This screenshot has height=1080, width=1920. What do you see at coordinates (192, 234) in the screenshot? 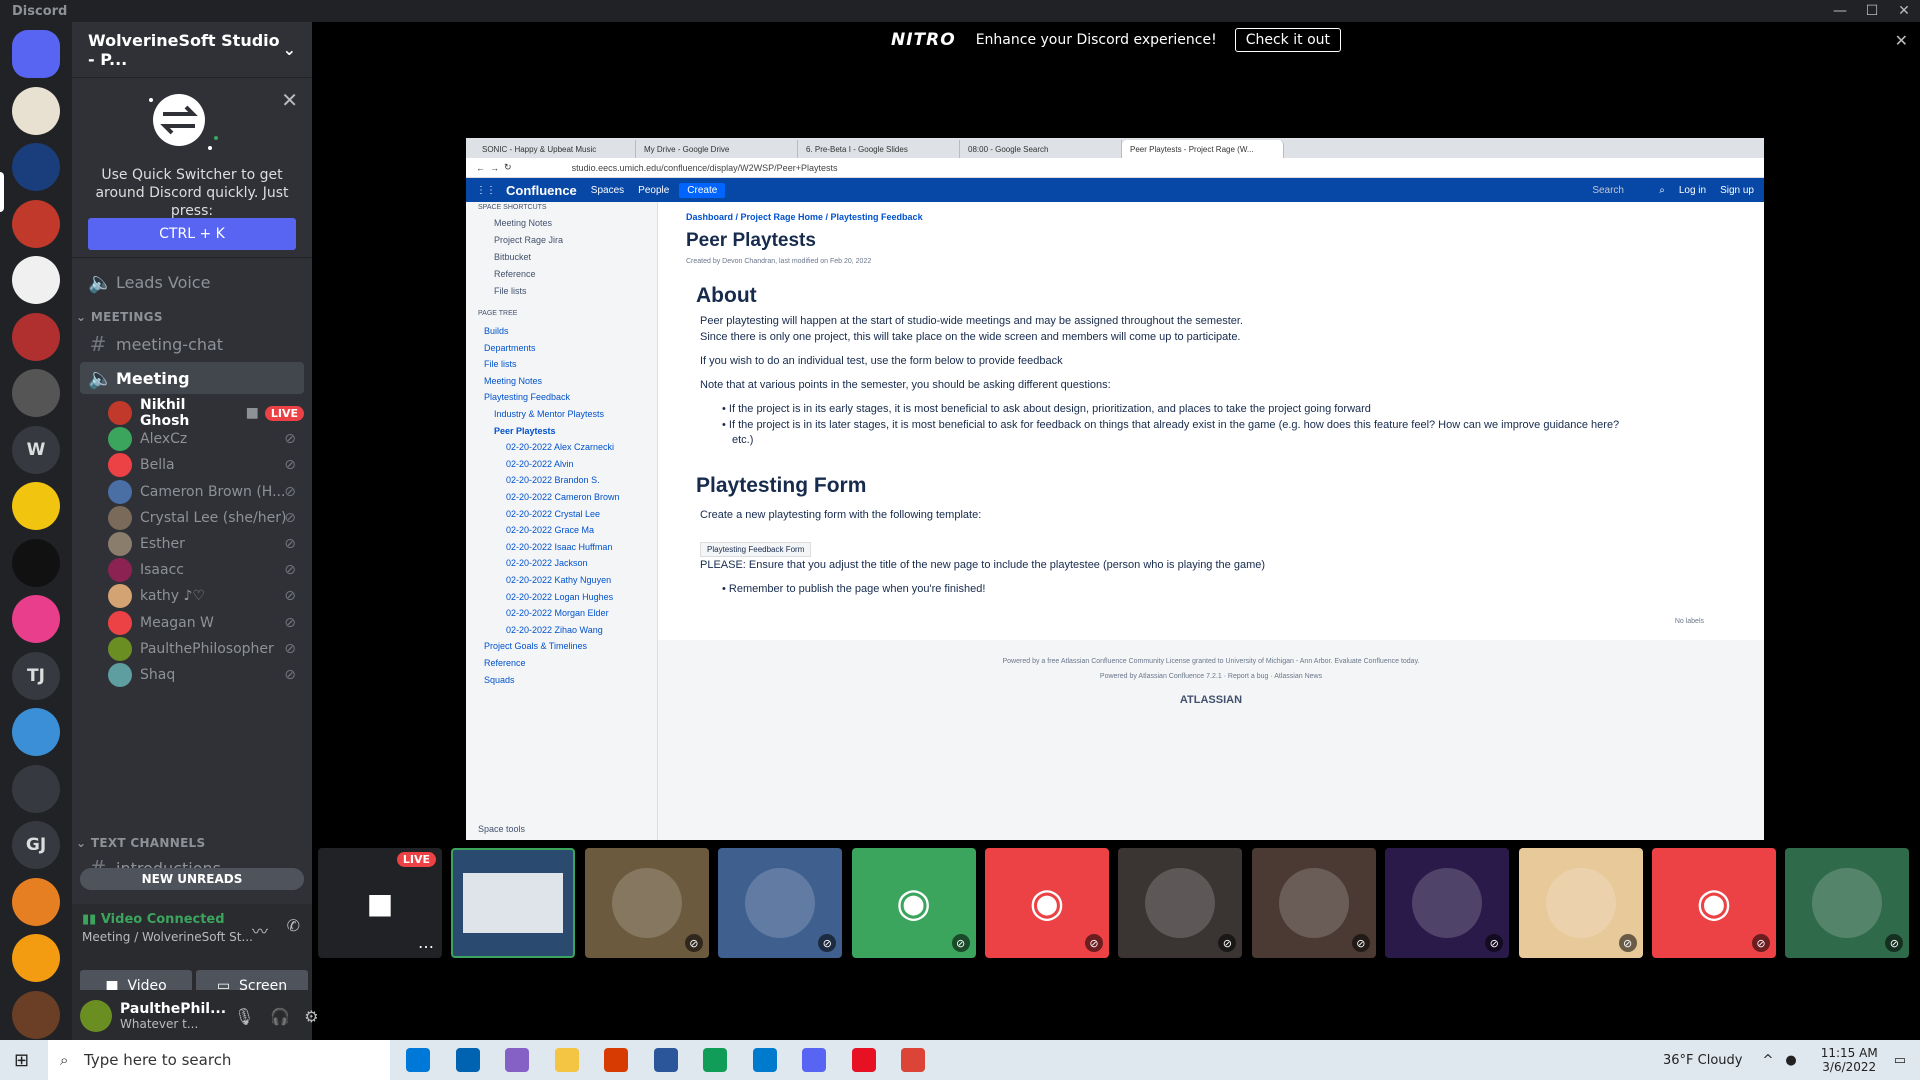
I see `quick-switcher-shortcut: CTRL + K` at bounding box center [192, 234].